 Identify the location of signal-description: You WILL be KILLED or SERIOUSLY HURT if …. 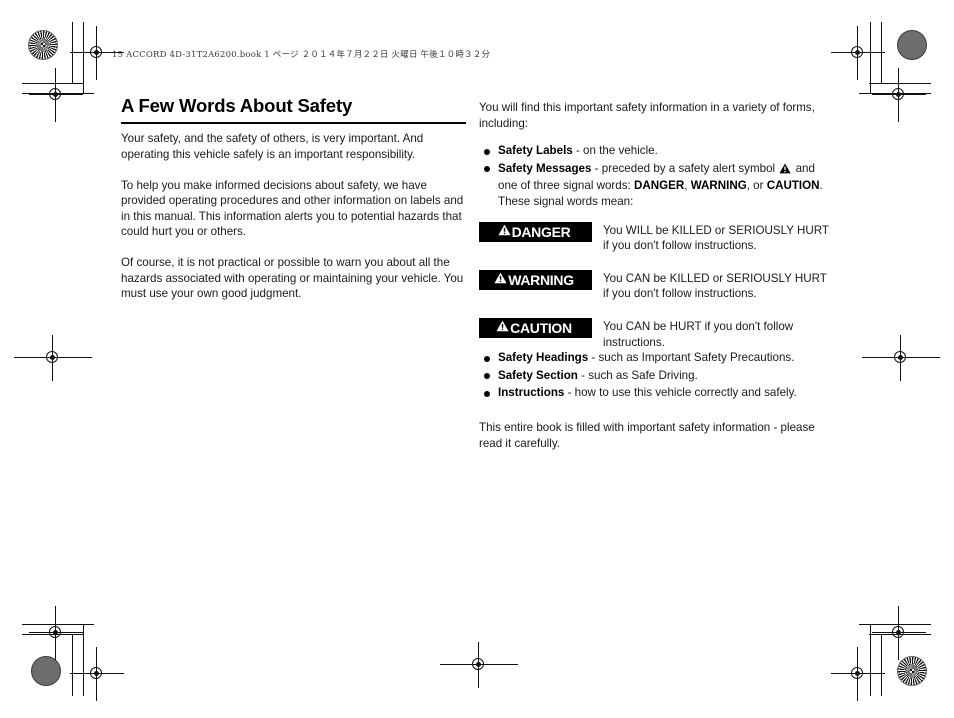
(716, 238).